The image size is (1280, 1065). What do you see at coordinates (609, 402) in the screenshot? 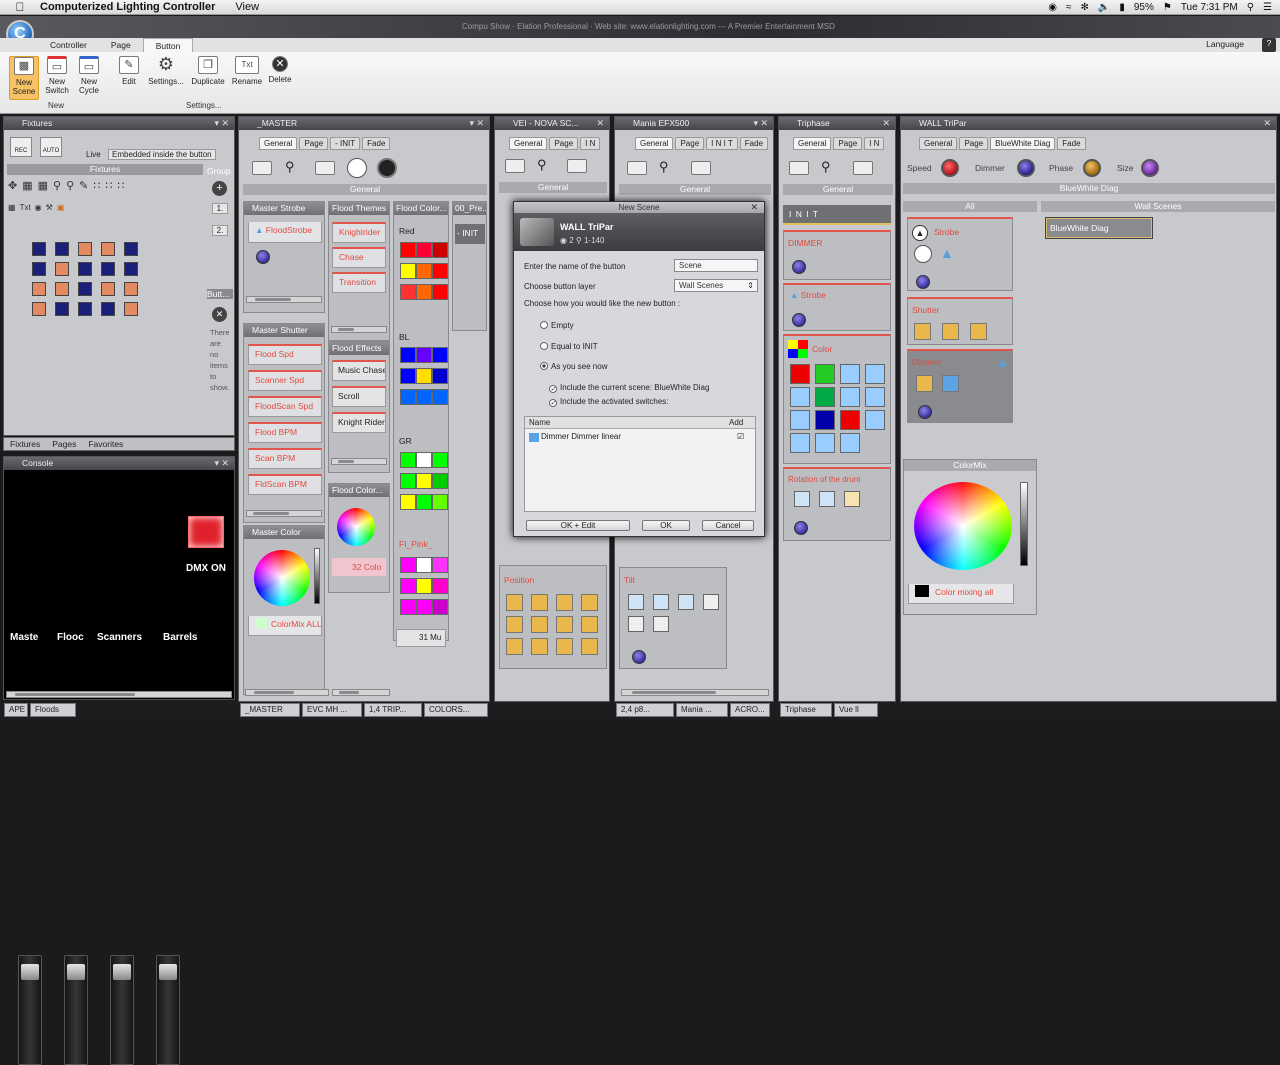
I see `include-switches-checkbox: ✓ Include the activated switches:` at bounding box center [609, 402].